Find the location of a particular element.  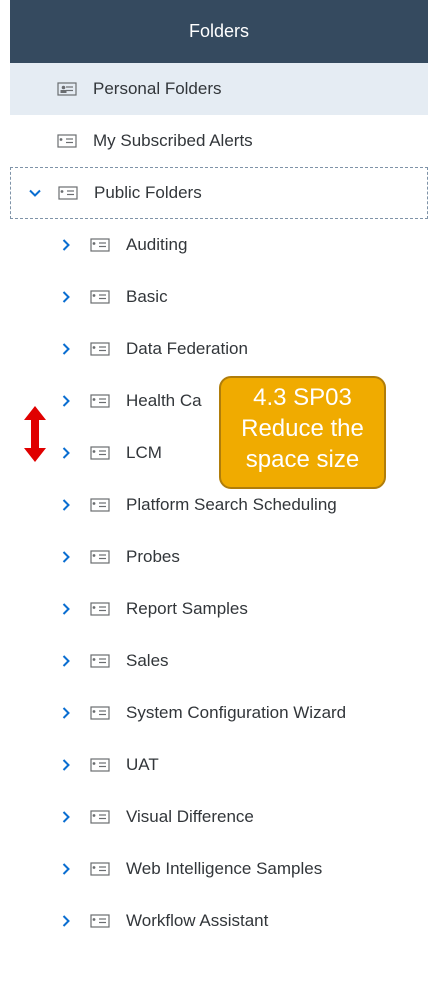

tree-item-label: Visual Difference is located at coordinates (190, 816).